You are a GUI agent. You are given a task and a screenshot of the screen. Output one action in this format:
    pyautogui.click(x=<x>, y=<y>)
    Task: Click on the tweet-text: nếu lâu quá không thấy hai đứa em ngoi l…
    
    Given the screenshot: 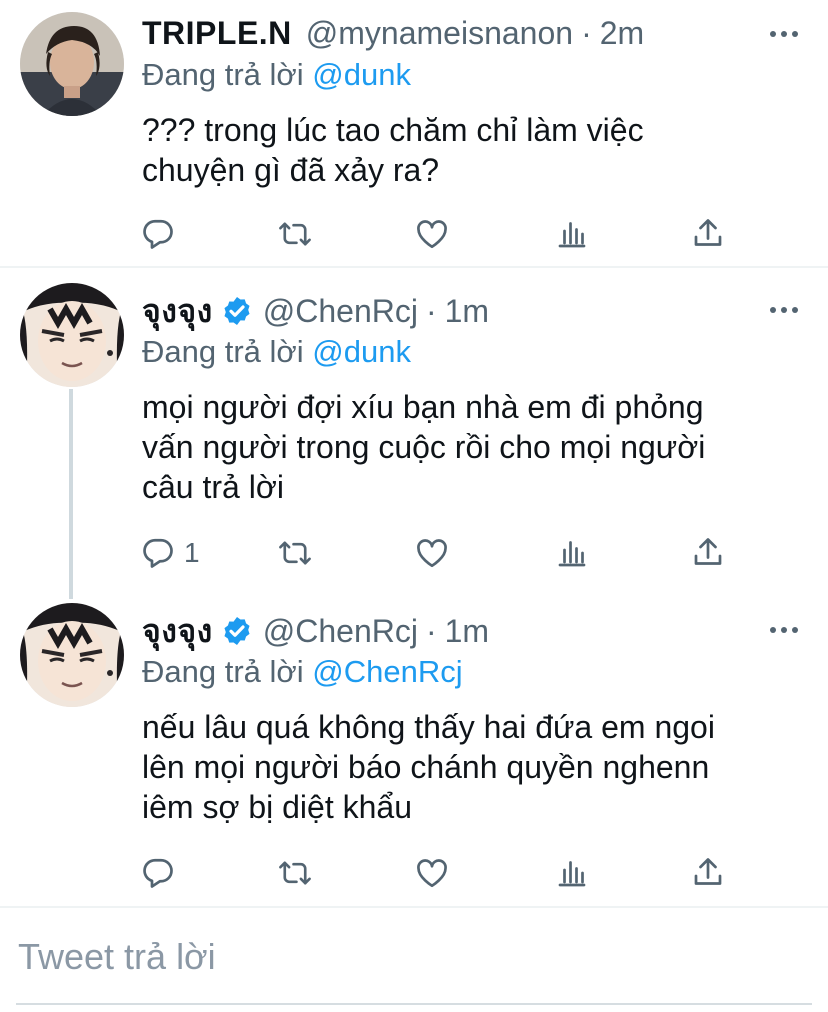 What is the action you would take?
    pyautogui.click(x=472, y=767)
    